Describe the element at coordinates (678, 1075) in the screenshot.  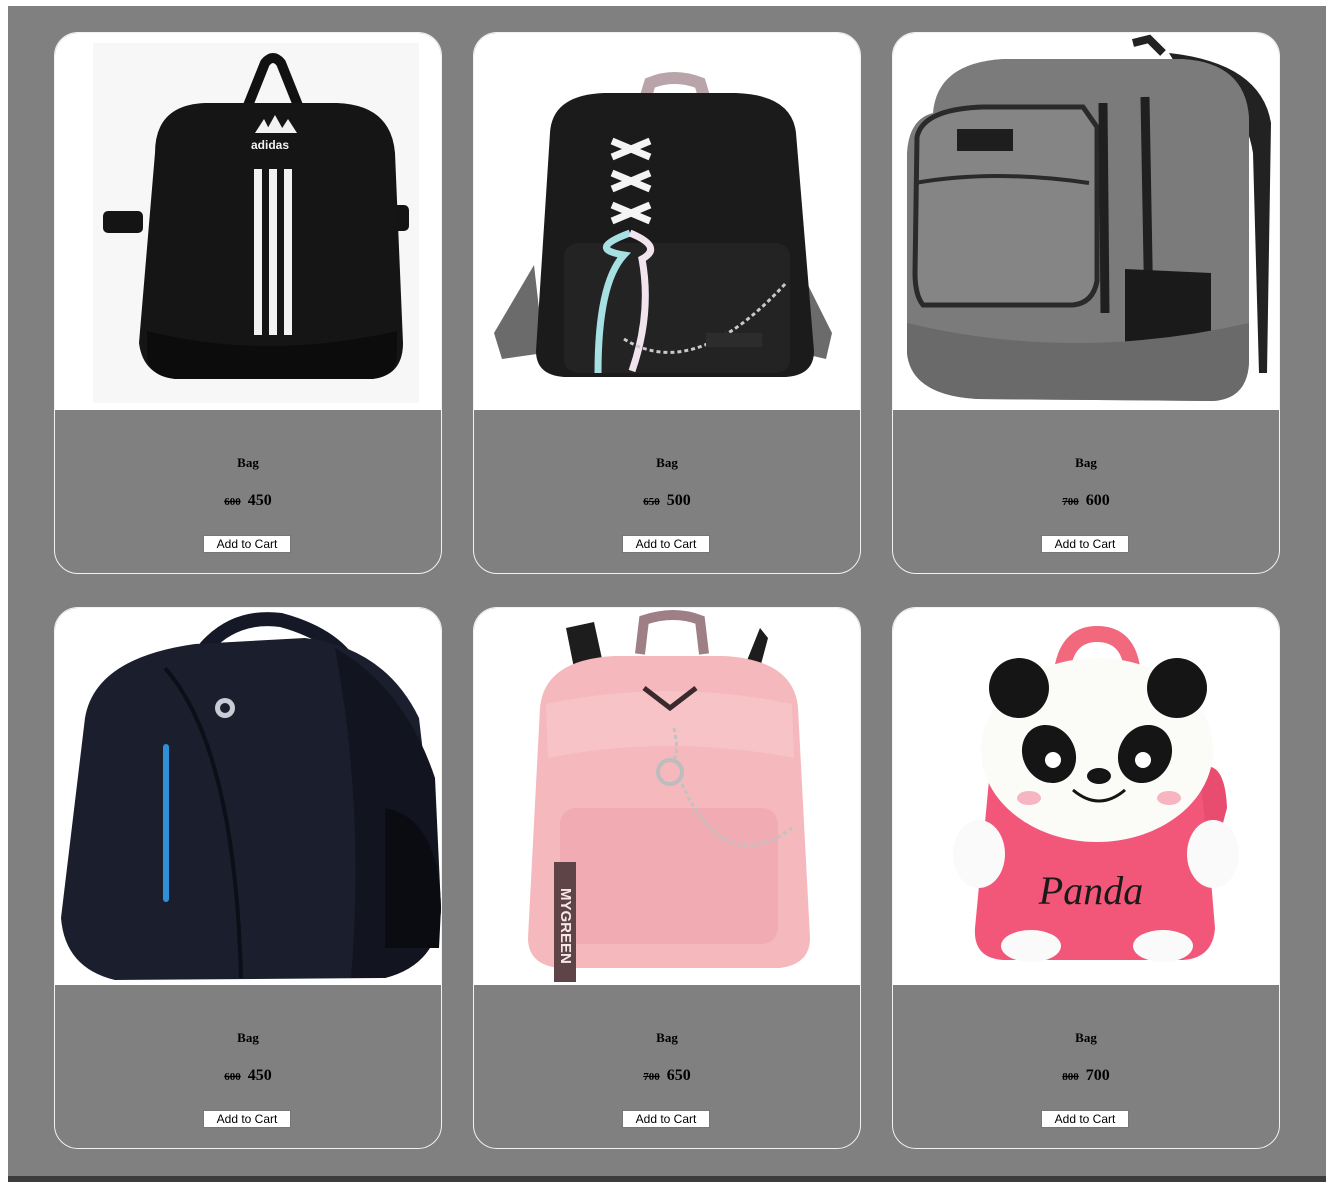
I see `sale-price: 650` at that location.